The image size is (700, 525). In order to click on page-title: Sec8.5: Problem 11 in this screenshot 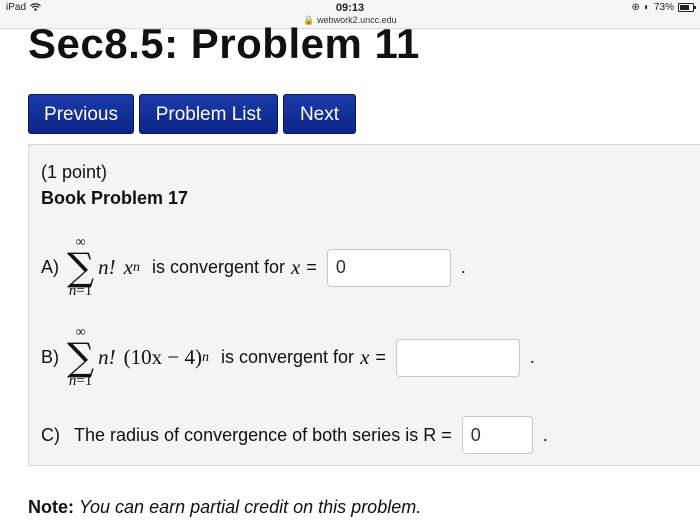, I will do `click(224, 43)`.